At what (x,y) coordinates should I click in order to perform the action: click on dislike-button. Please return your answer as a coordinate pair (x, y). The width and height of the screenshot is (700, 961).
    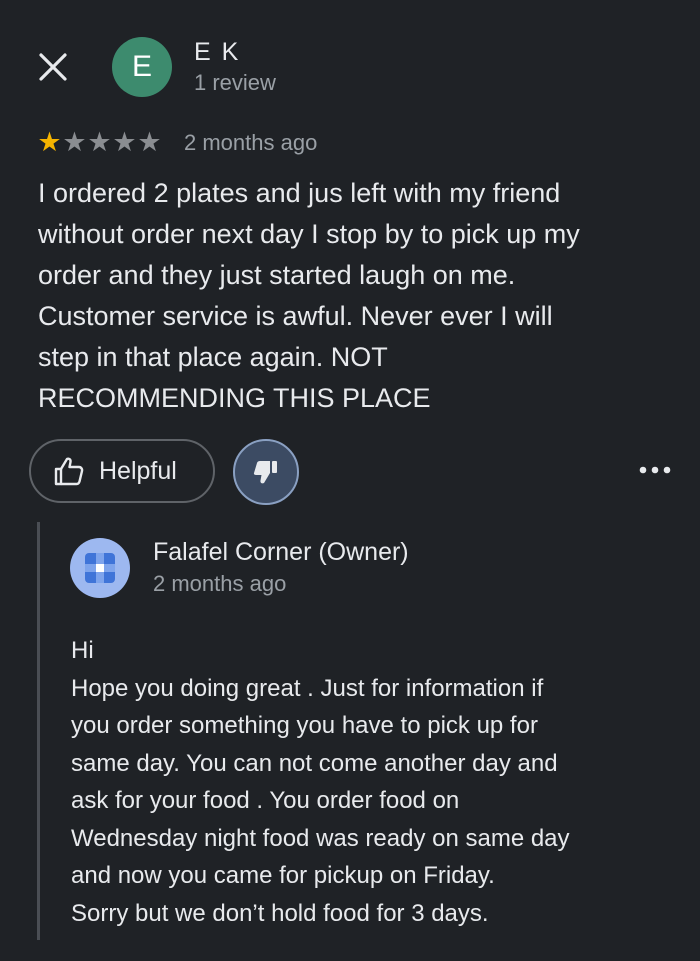
    Looking at the image, I should click on (266, 472).